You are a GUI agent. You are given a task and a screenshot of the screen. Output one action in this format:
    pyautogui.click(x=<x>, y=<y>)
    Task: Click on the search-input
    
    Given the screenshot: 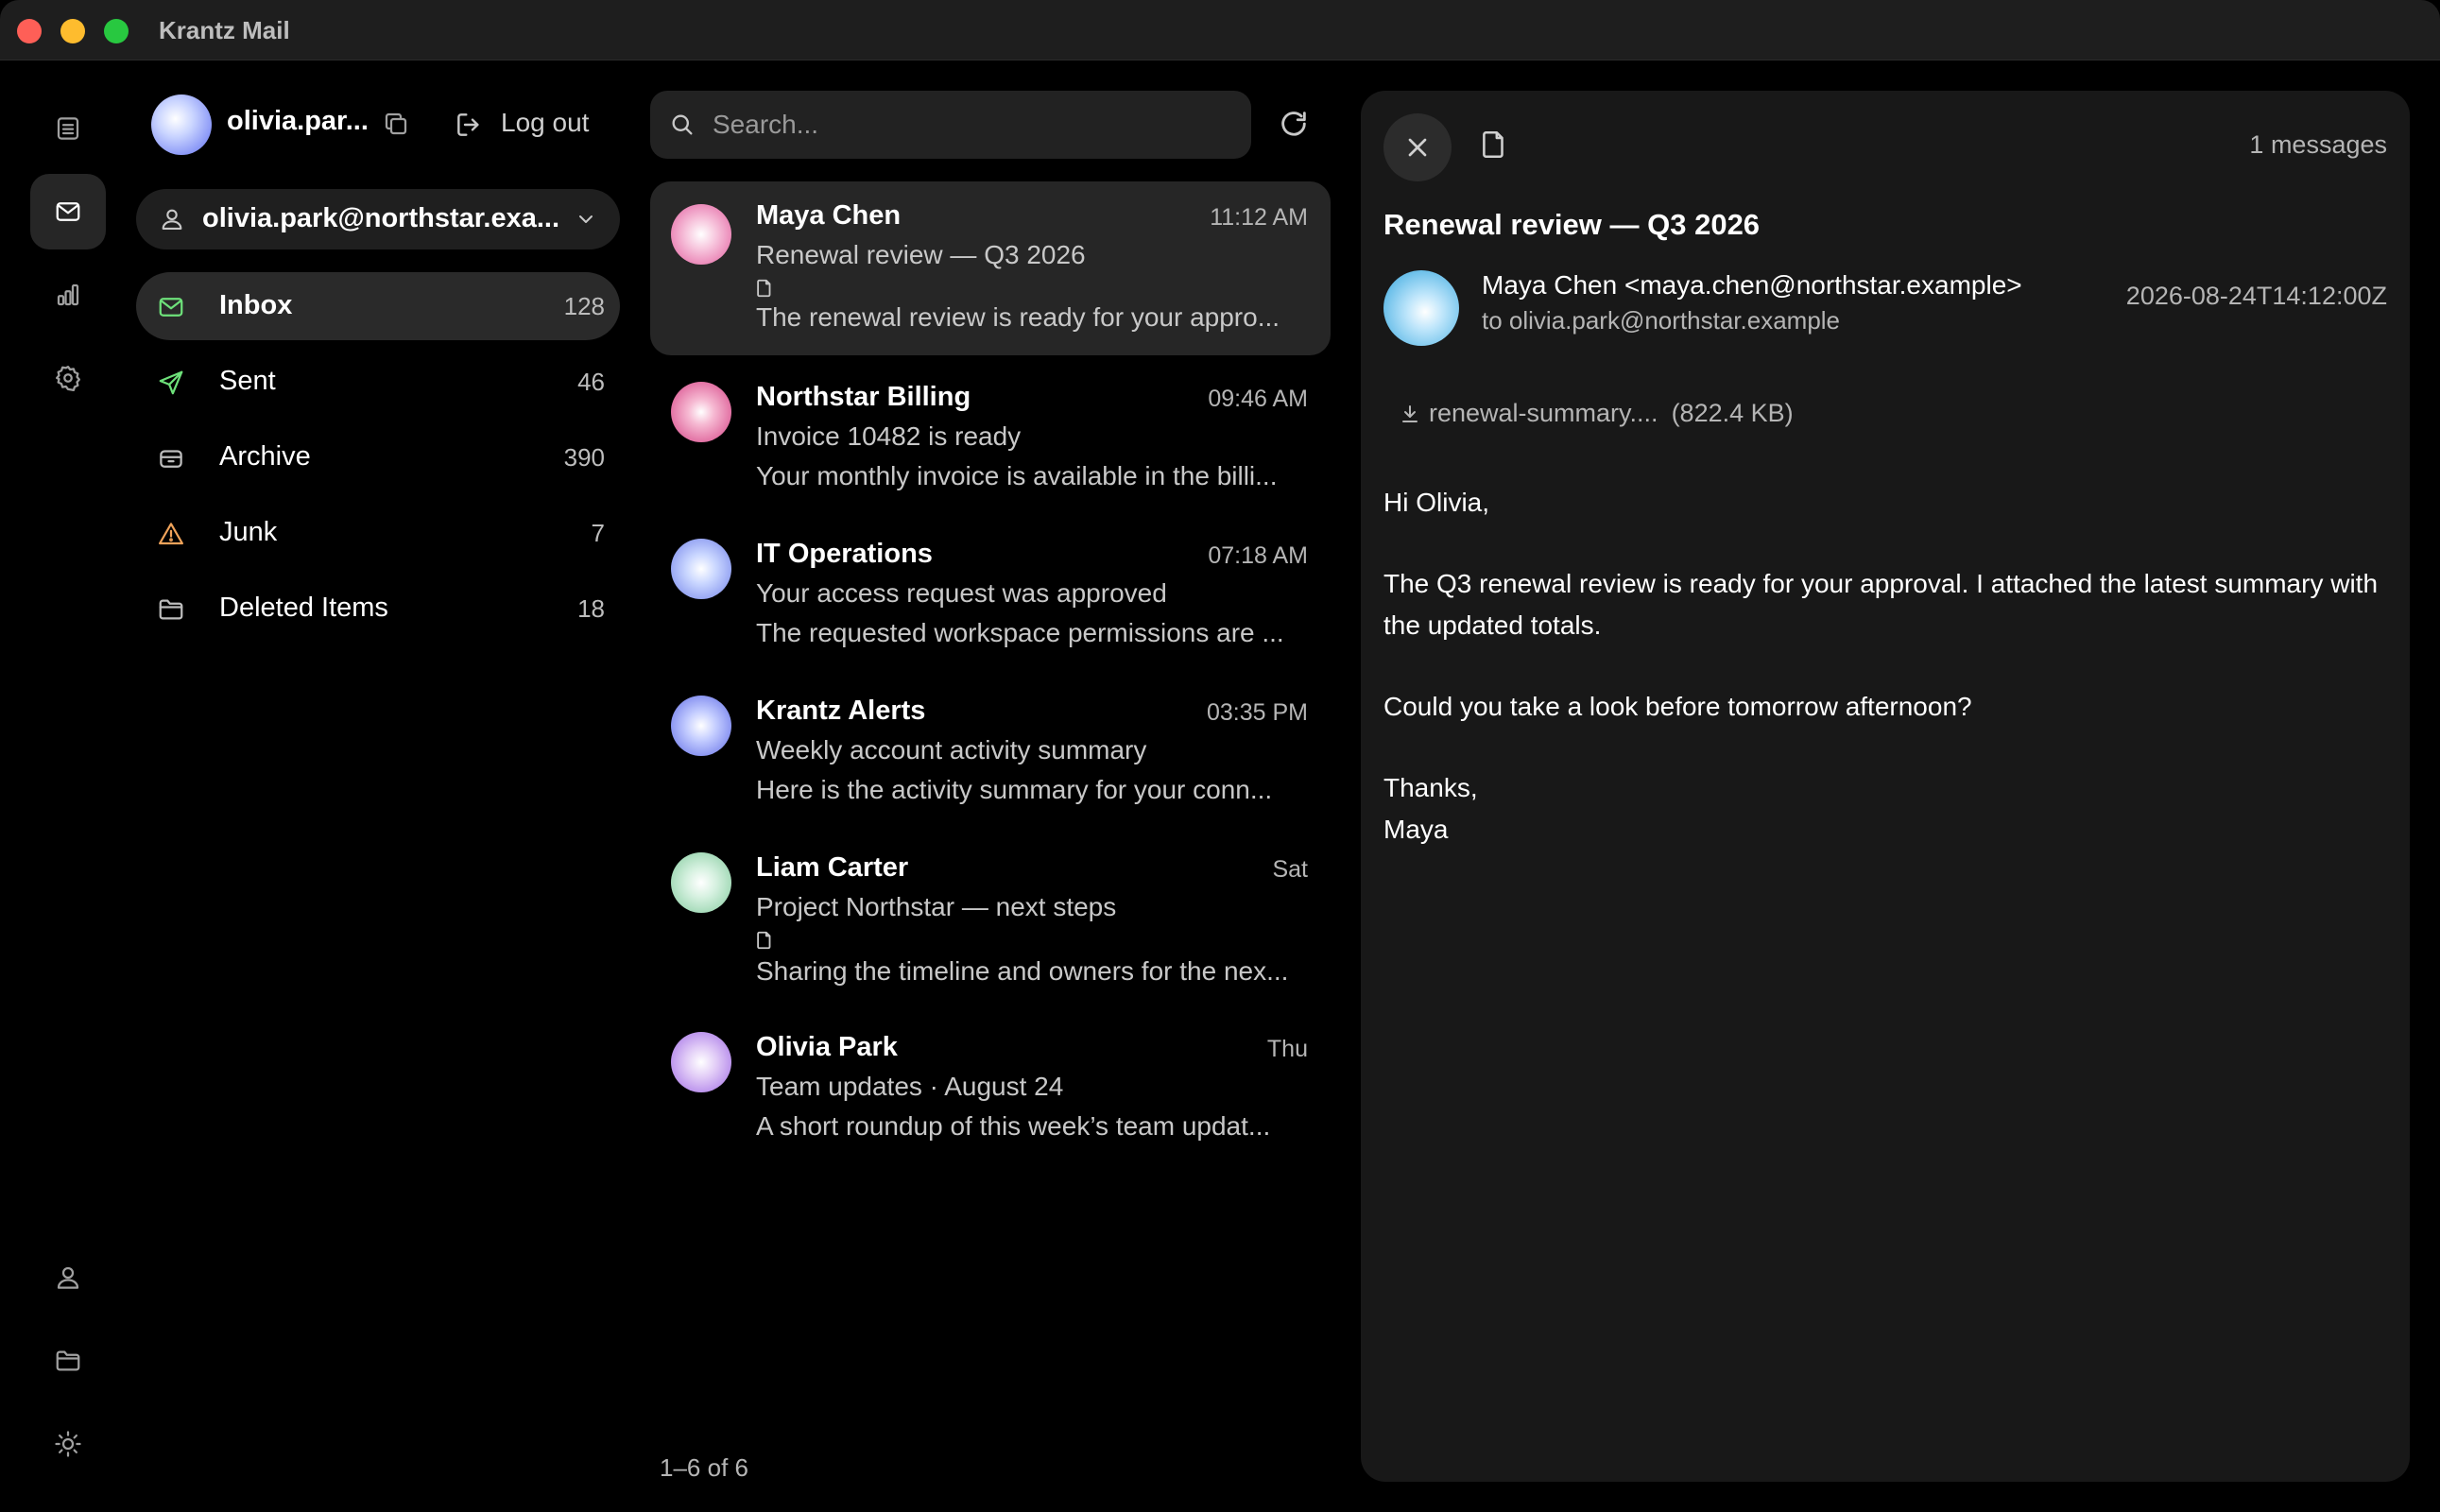 What is the action you would take?
    pyautogui.click(x=966, y=124)
    